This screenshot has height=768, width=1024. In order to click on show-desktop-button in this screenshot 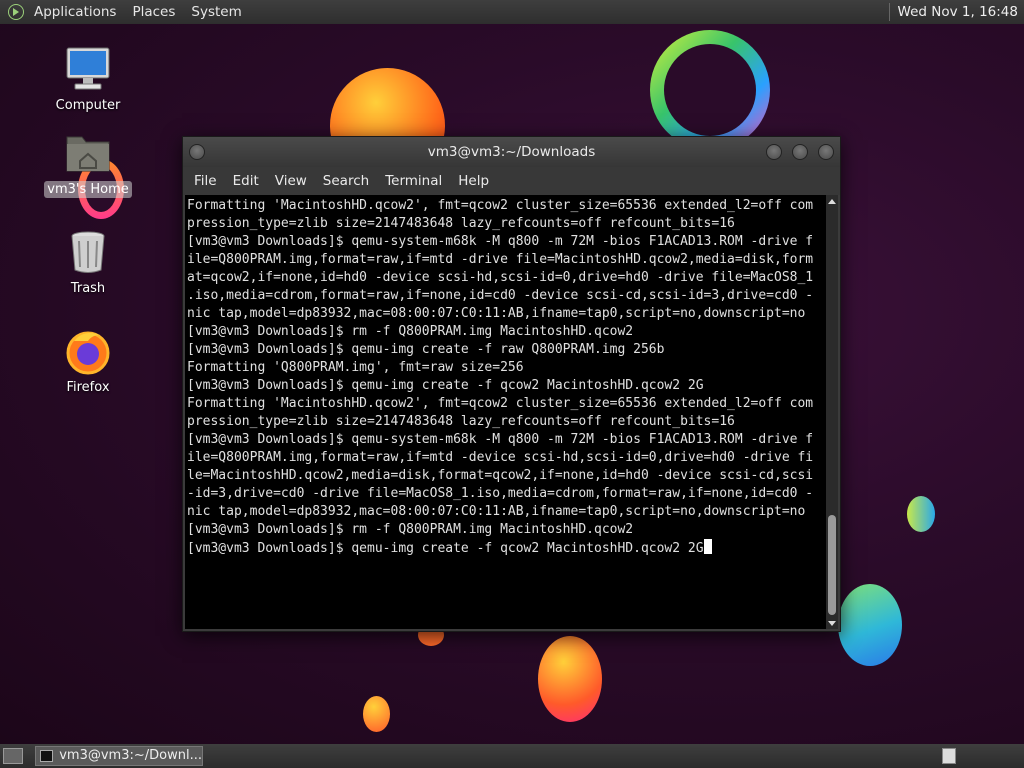, I will do `click(13, 756)`.